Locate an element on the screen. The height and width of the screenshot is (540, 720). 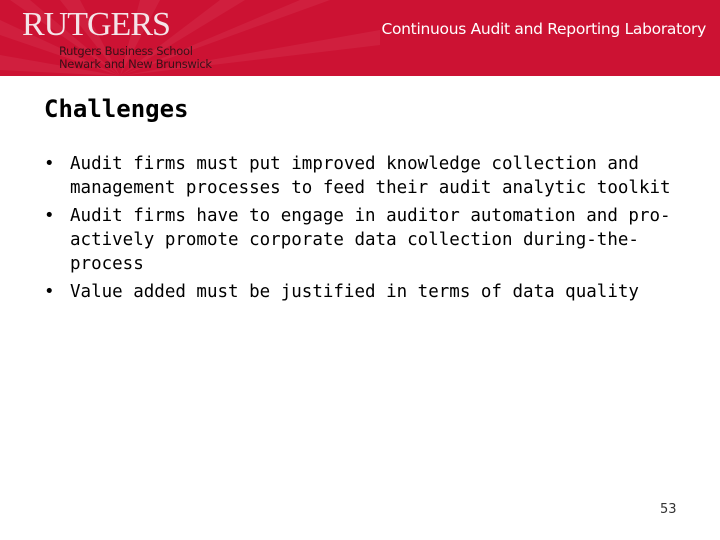
school-line-2: Newark and New Brunswick is located at coordinates (135, 64).